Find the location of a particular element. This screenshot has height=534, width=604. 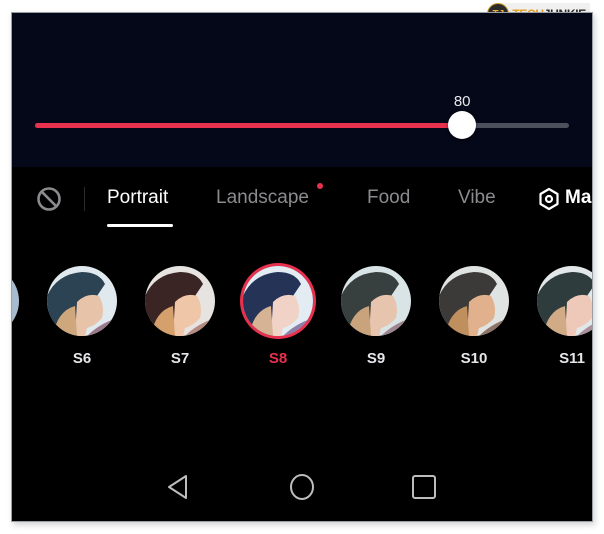

hexagon-icon is located at coordinates (549, 199).